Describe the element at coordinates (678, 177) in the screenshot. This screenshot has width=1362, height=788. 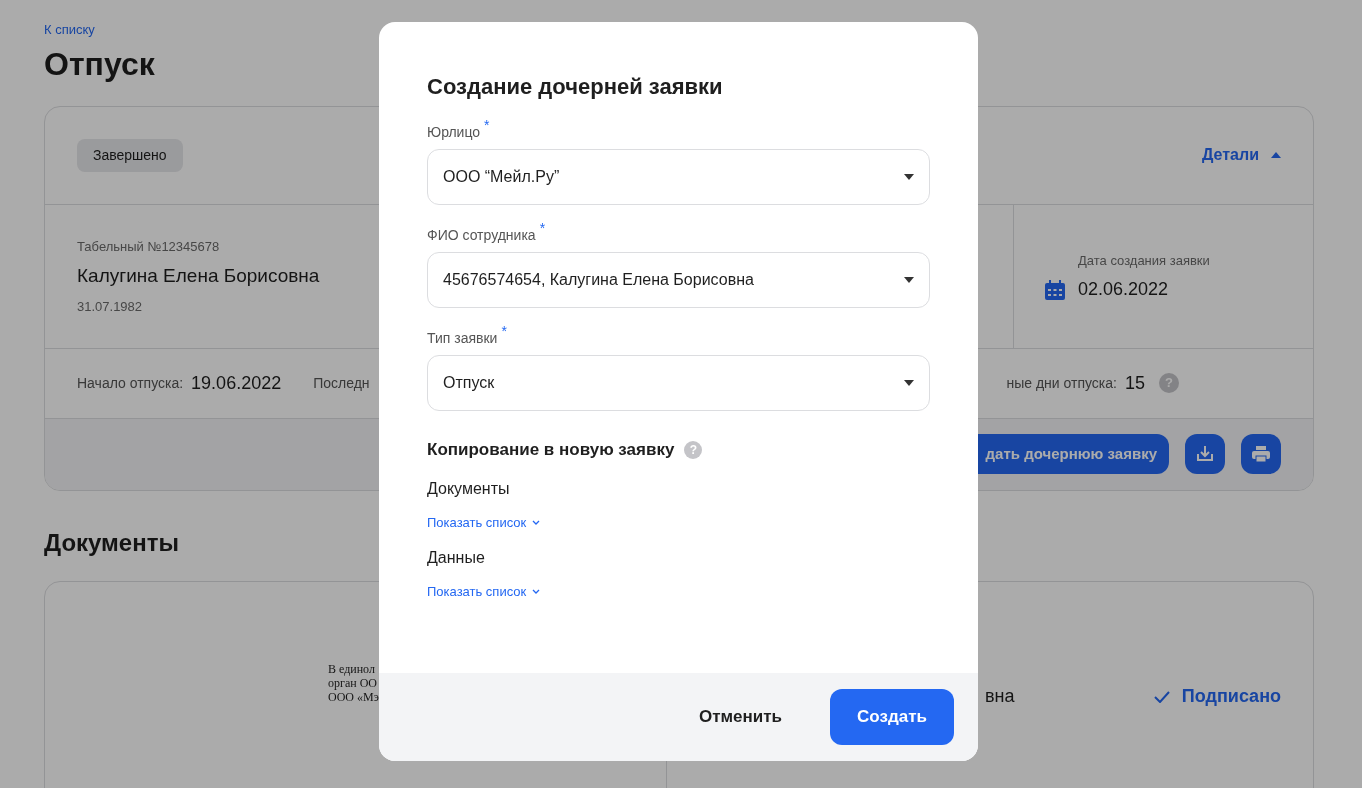
I see `select-field: ООО “Мейл.Ру”` at that location.